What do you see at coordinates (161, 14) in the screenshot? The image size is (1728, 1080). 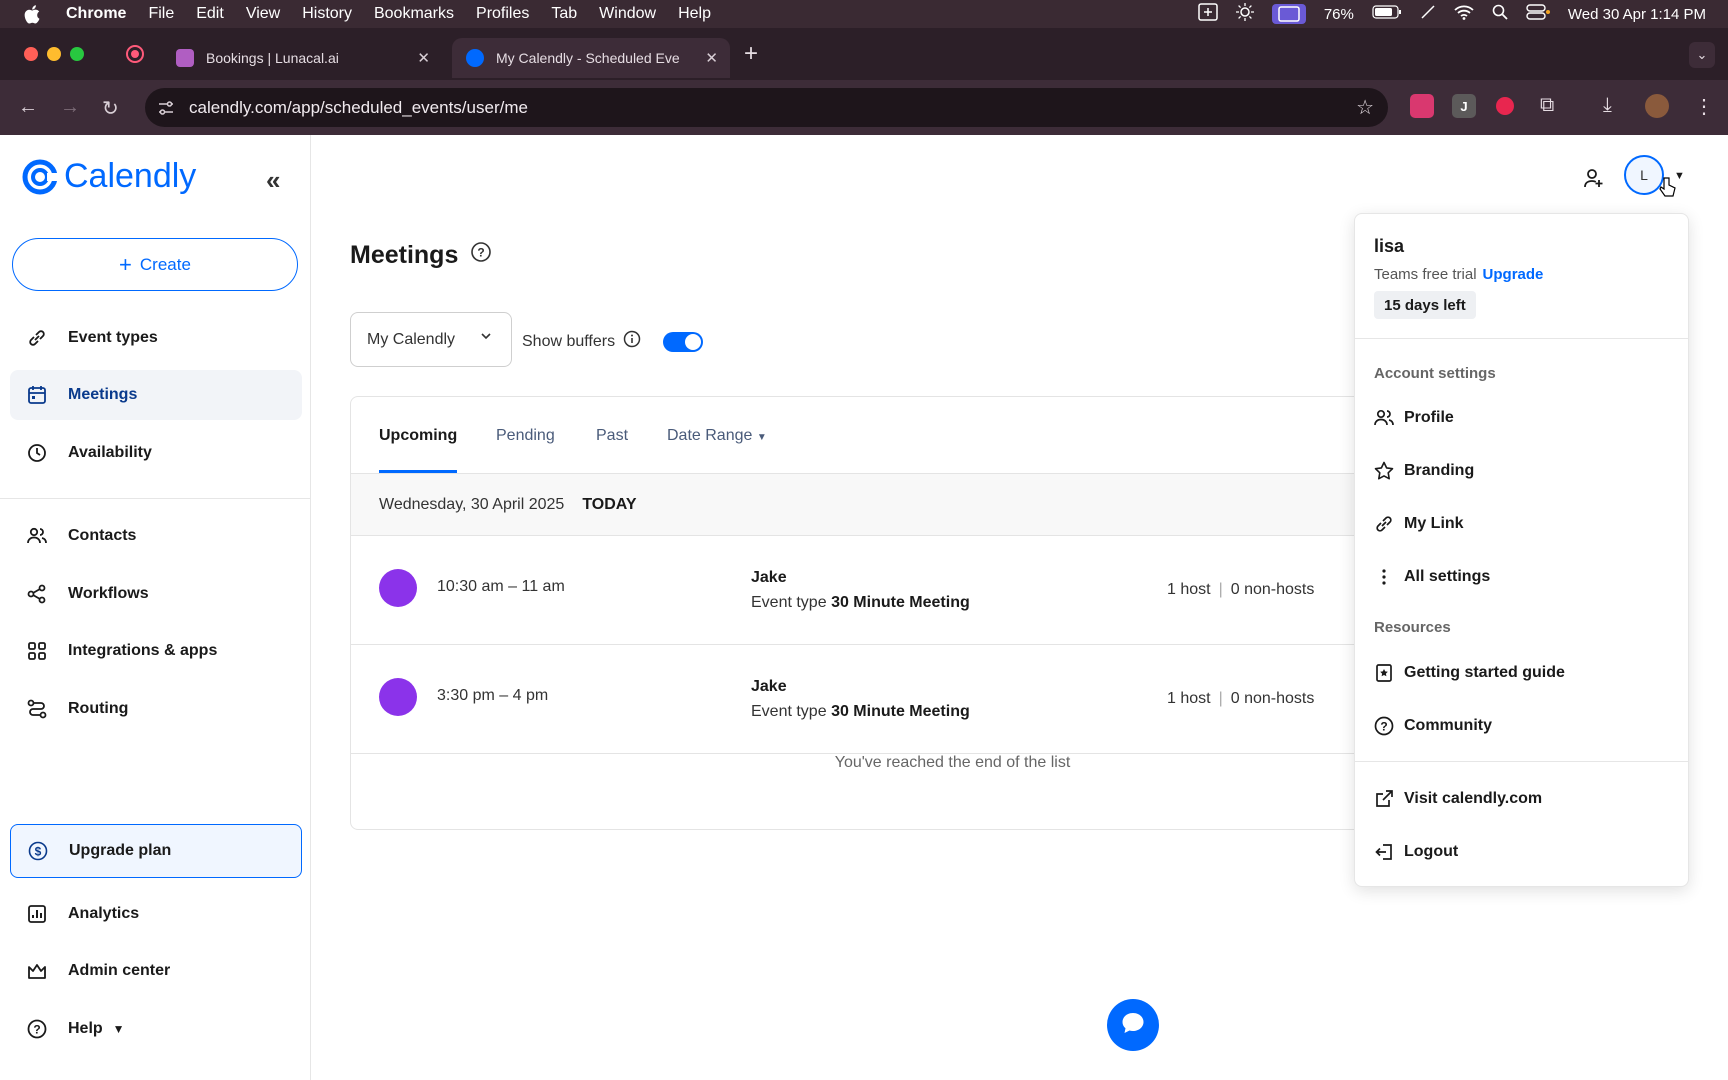 I see `menu-file: File` at bounding box center [161, 14].